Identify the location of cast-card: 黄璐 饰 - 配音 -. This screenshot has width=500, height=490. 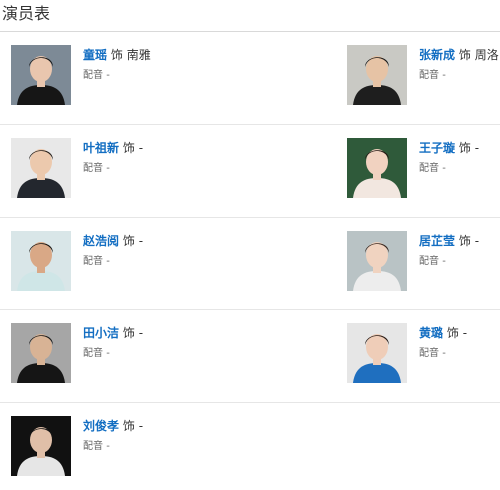
(423, 354).